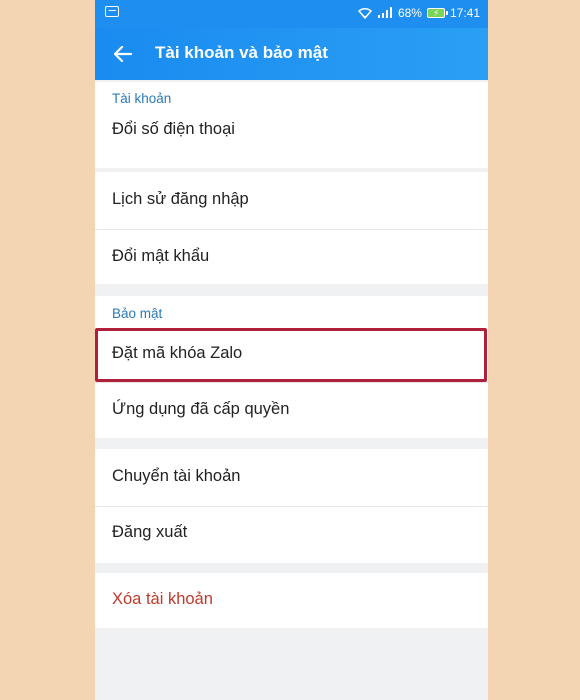 Image resolution: width=580 pixels, height=700 pixels. I want to click on section-label-security: Bảo mật, so click(137, 313).